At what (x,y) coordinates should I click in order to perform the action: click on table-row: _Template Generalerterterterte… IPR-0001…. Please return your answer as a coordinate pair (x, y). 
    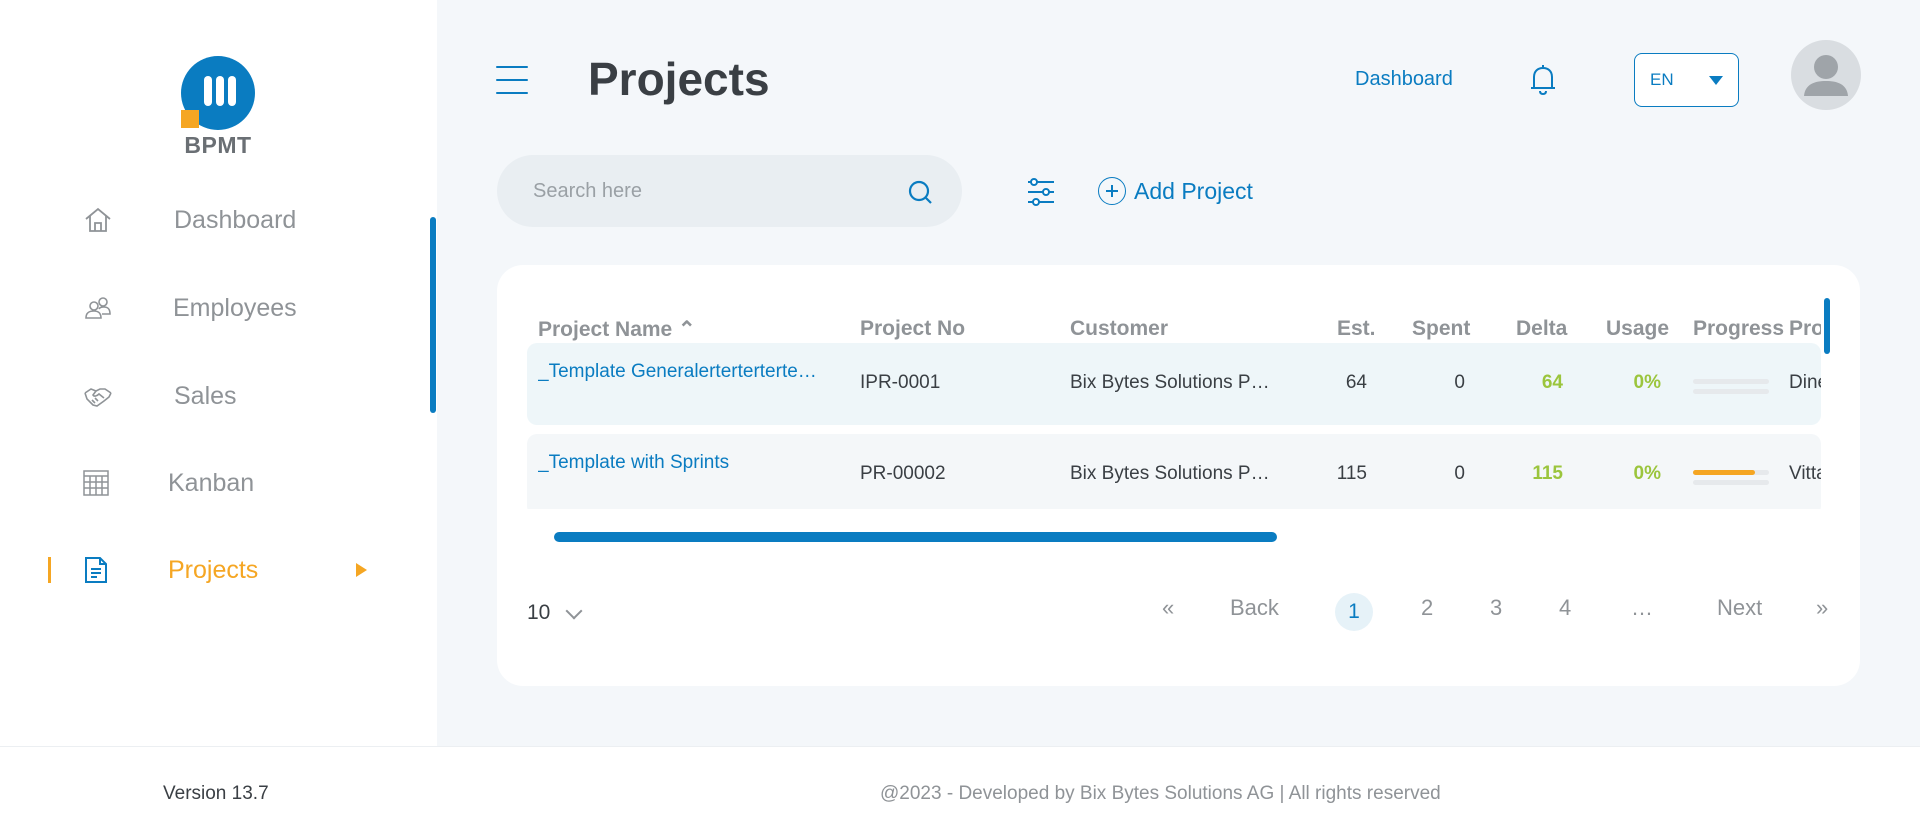
    Looking at the image, I should click on (1174, 384).